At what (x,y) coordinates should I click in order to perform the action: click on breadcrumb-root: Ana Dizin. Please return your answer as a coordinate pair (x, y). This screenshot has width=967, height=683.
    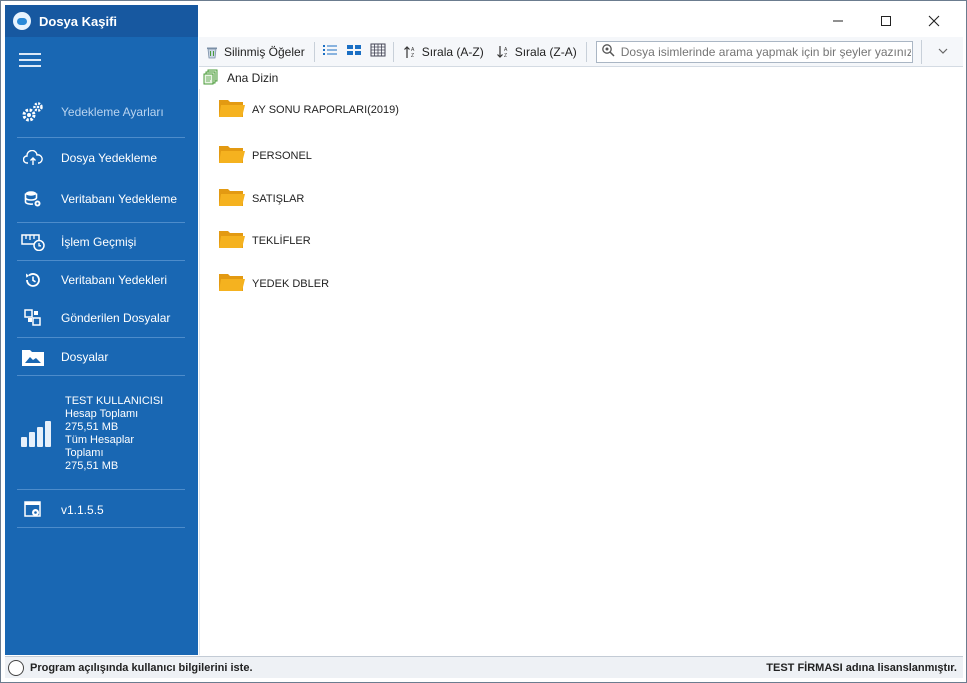
    Looking at the image, I should click on (252, 78).